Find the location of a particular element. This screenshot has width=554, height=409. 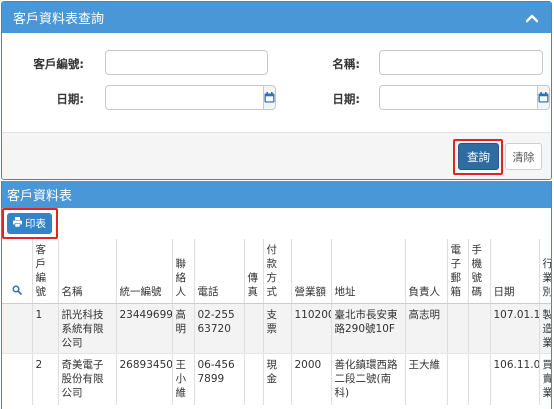

query-panel-title: 客戶資料表查詢 is located at coordinates (59, 19).